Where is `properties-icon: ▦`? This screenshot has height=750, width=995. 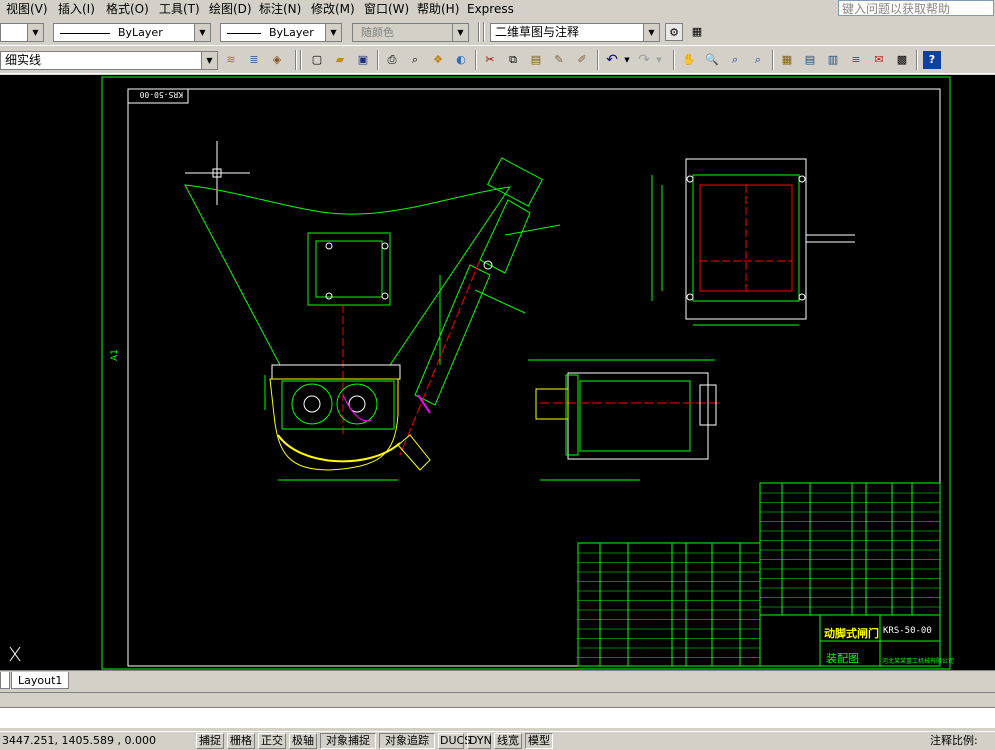
properties-icon: ▦ is located at coordinates (787, 59).